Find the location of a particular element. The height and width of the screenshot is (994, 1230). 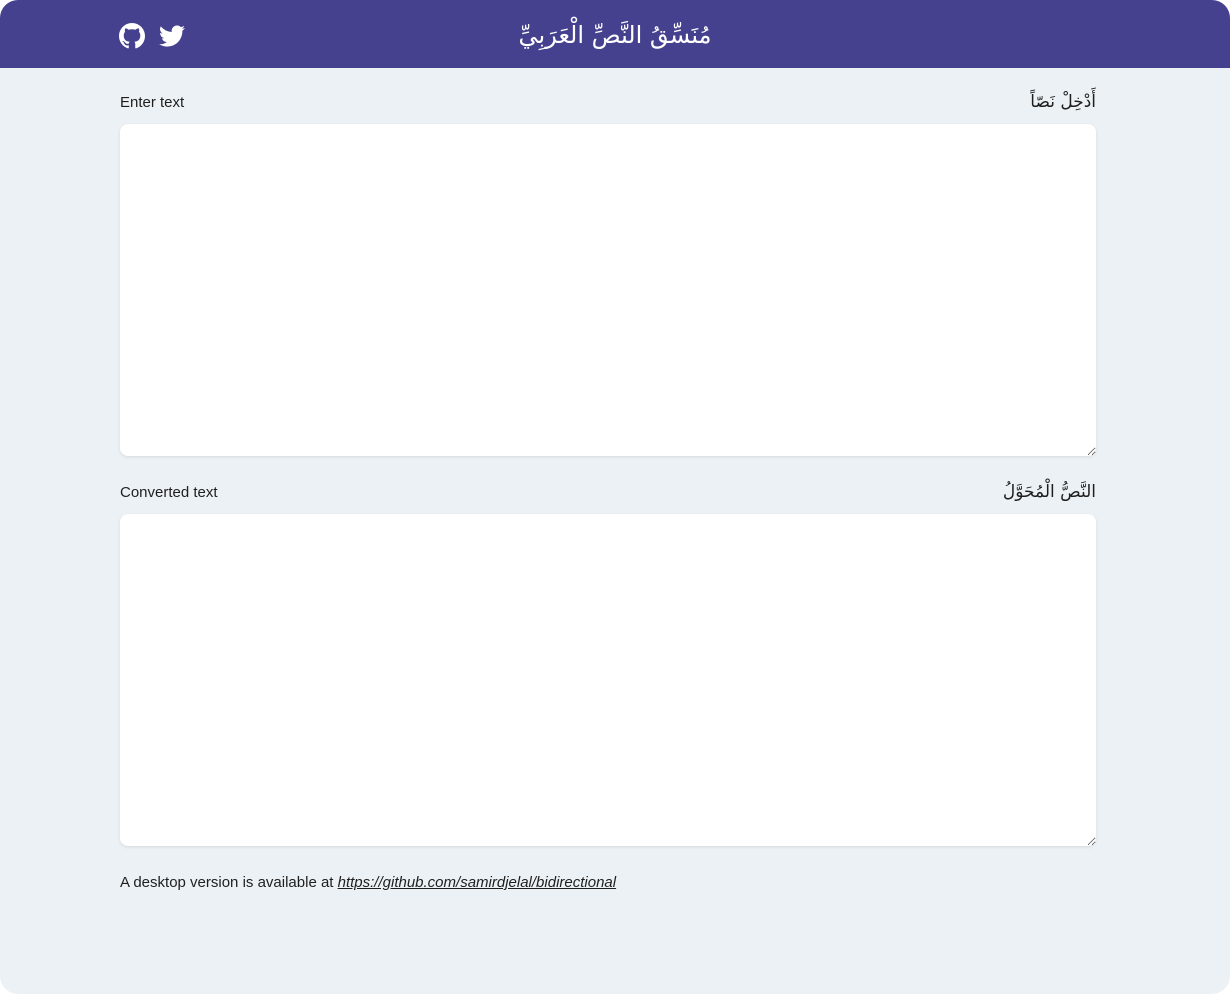

output-label-ar: النَّصُّ الْمُحَوَّلُ is located at coordinates (1049, 492).